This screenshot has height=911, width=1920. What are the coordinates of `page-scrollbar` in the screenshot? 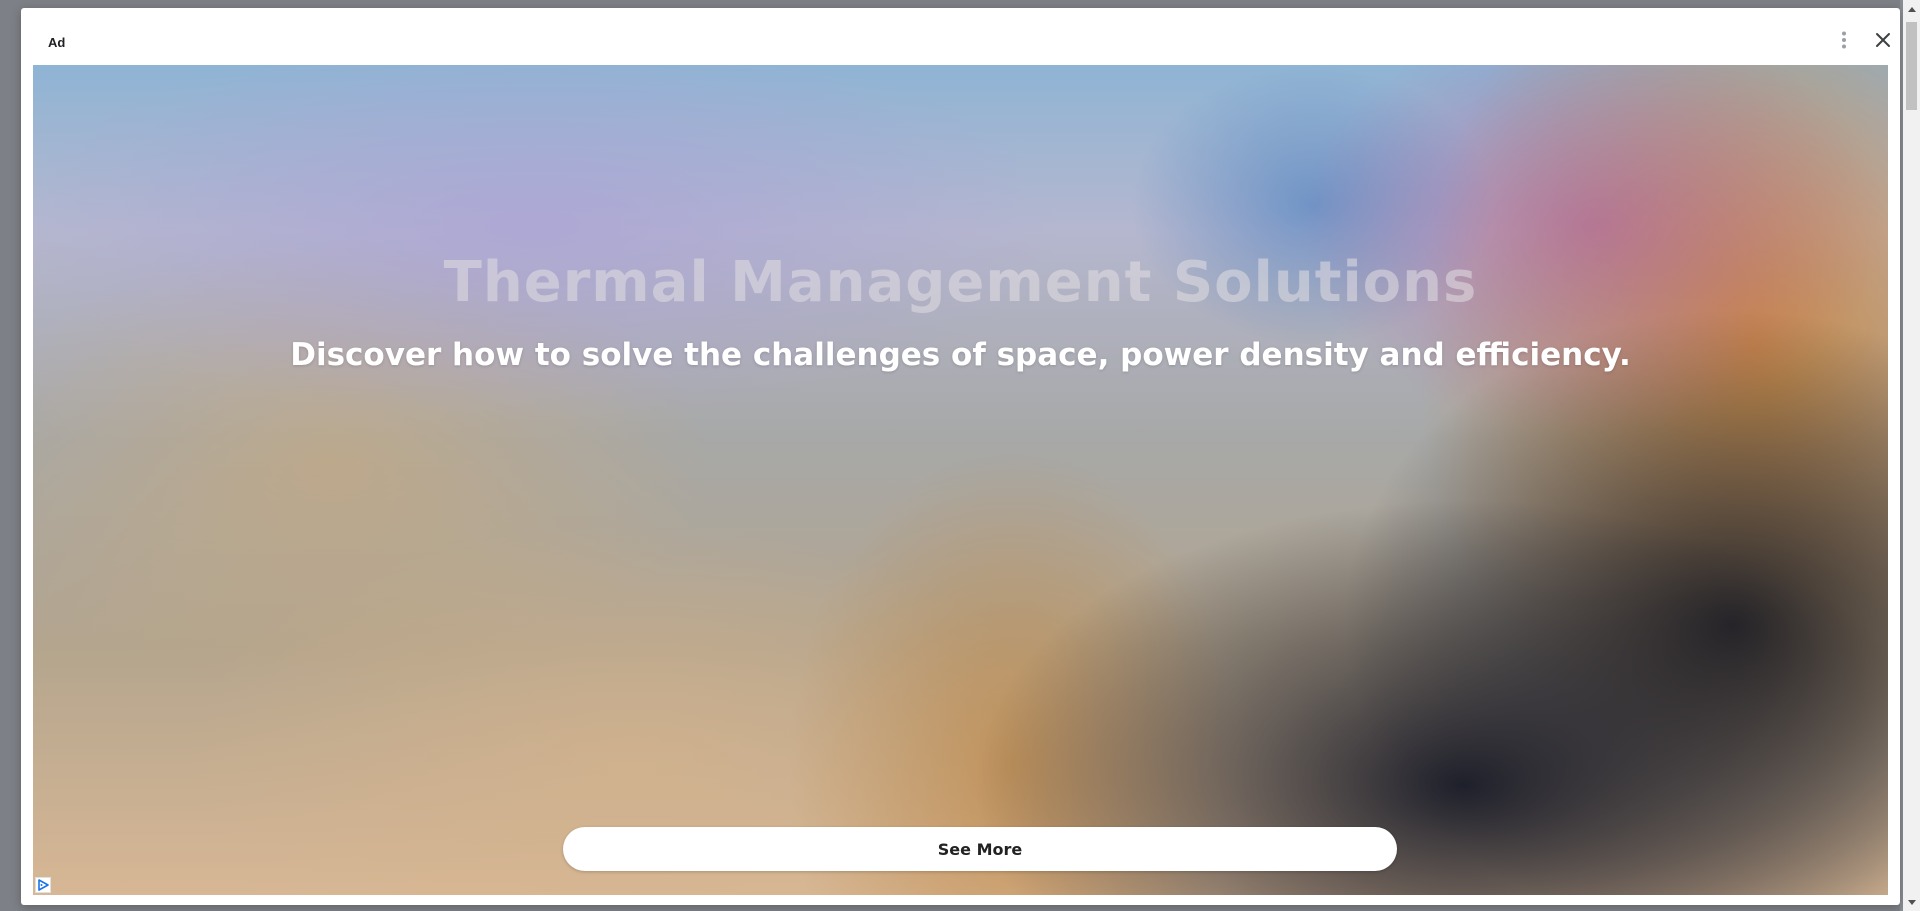 It's located at (1911, 455).